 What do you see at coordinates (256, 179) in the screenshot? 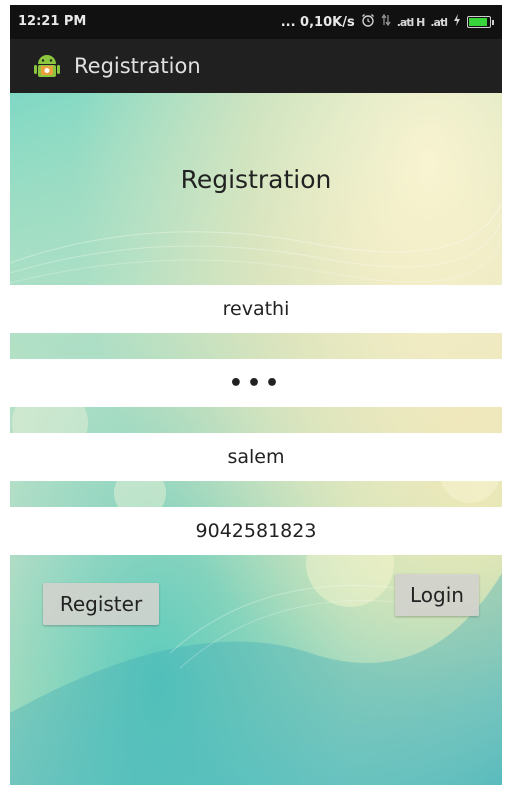
I see `form-title: Registration` at bounding box center [256, 179].